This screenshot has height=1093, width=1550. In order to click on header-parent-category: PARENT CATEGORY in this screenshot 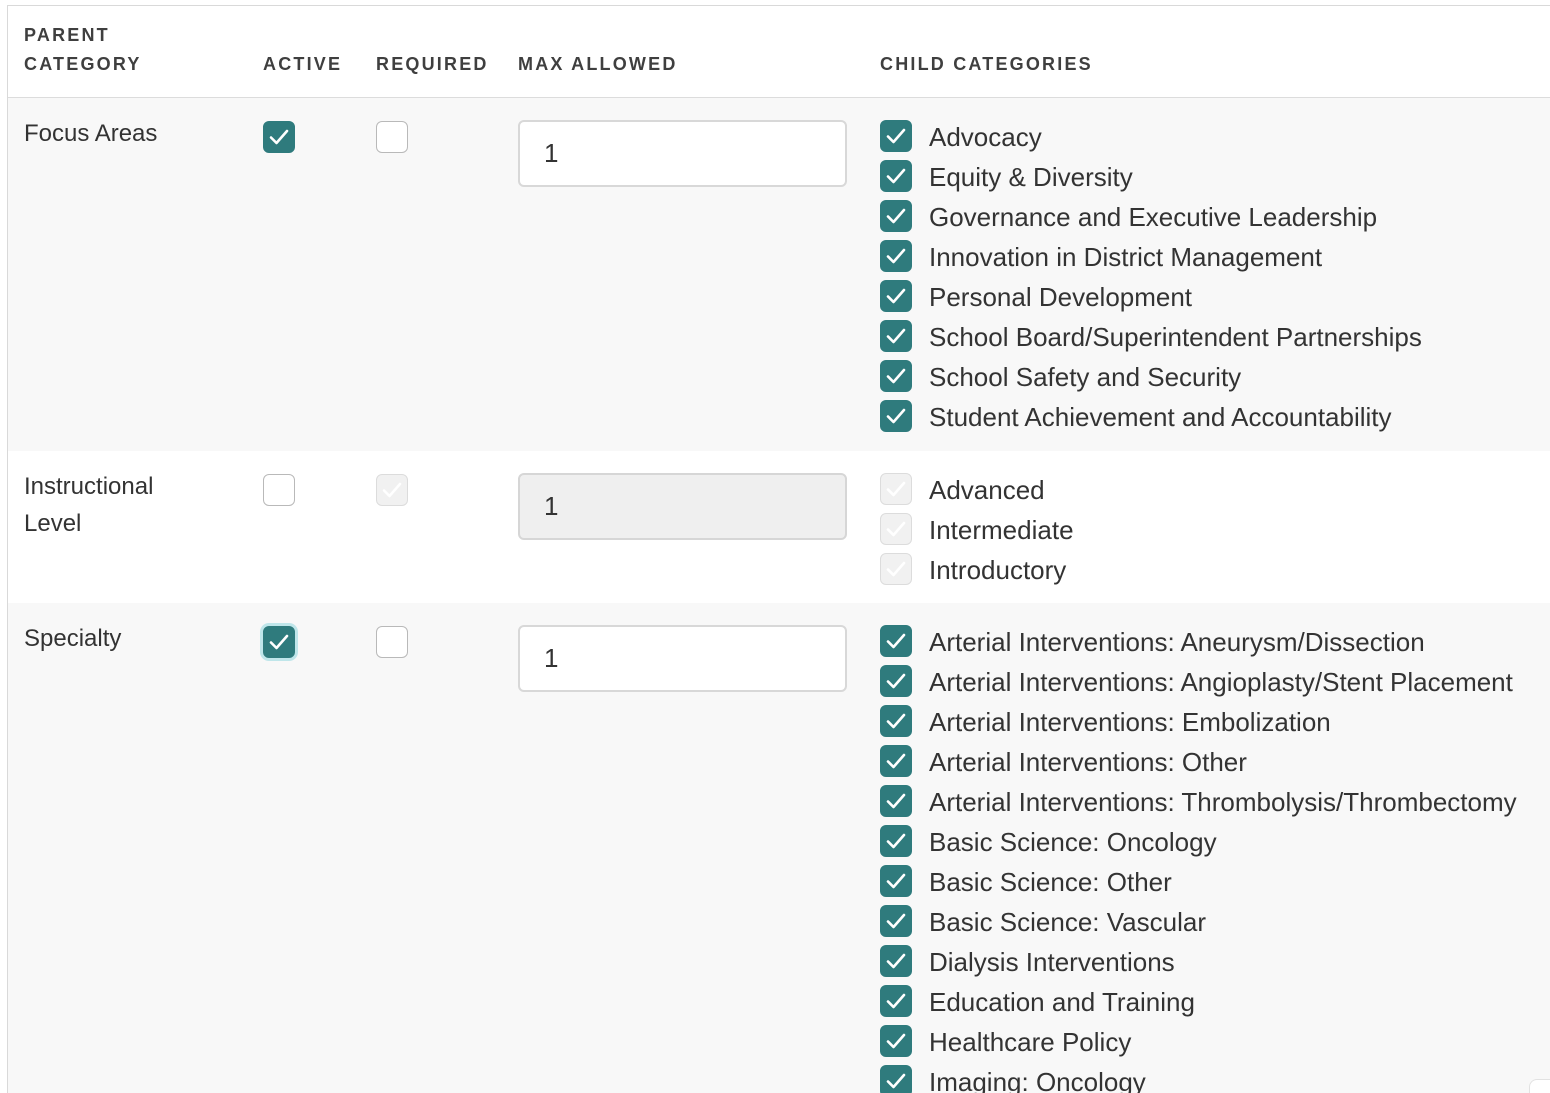, I will do `click(83, 49)`.